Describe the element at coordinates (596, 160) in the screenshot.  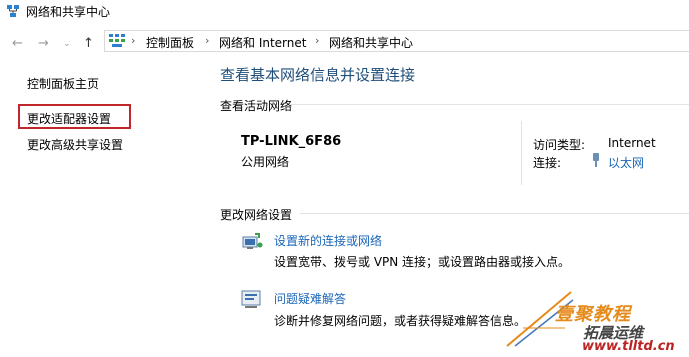
I see `ethernet-icon` at that location.